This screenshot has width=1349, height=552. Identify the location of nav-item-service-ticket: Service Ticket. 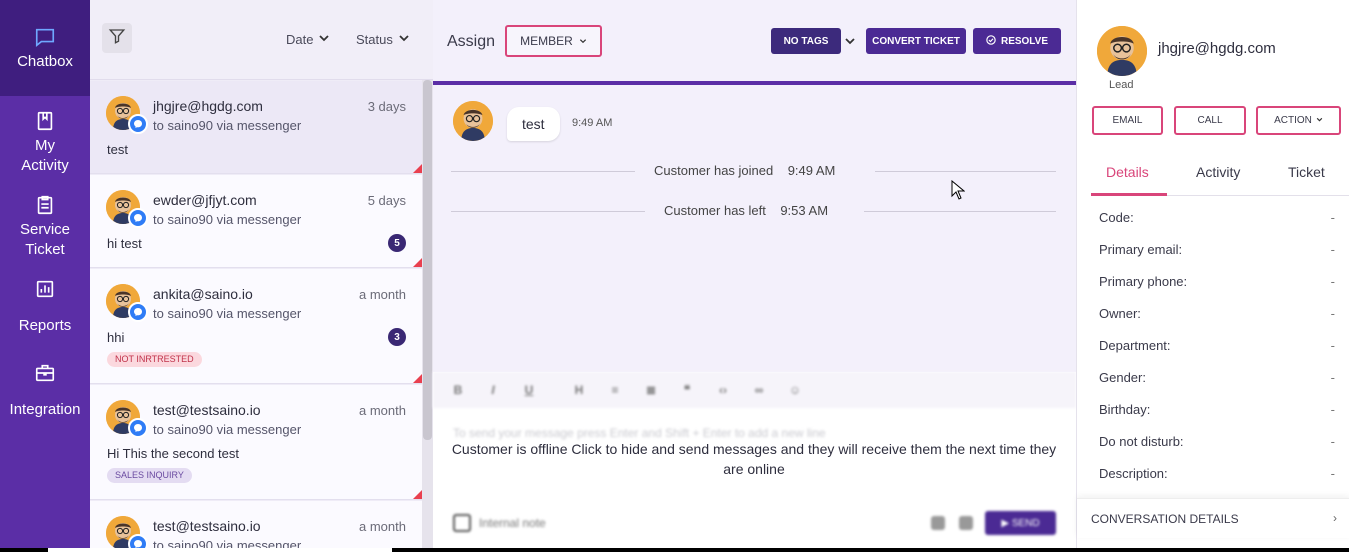
(45, 230).